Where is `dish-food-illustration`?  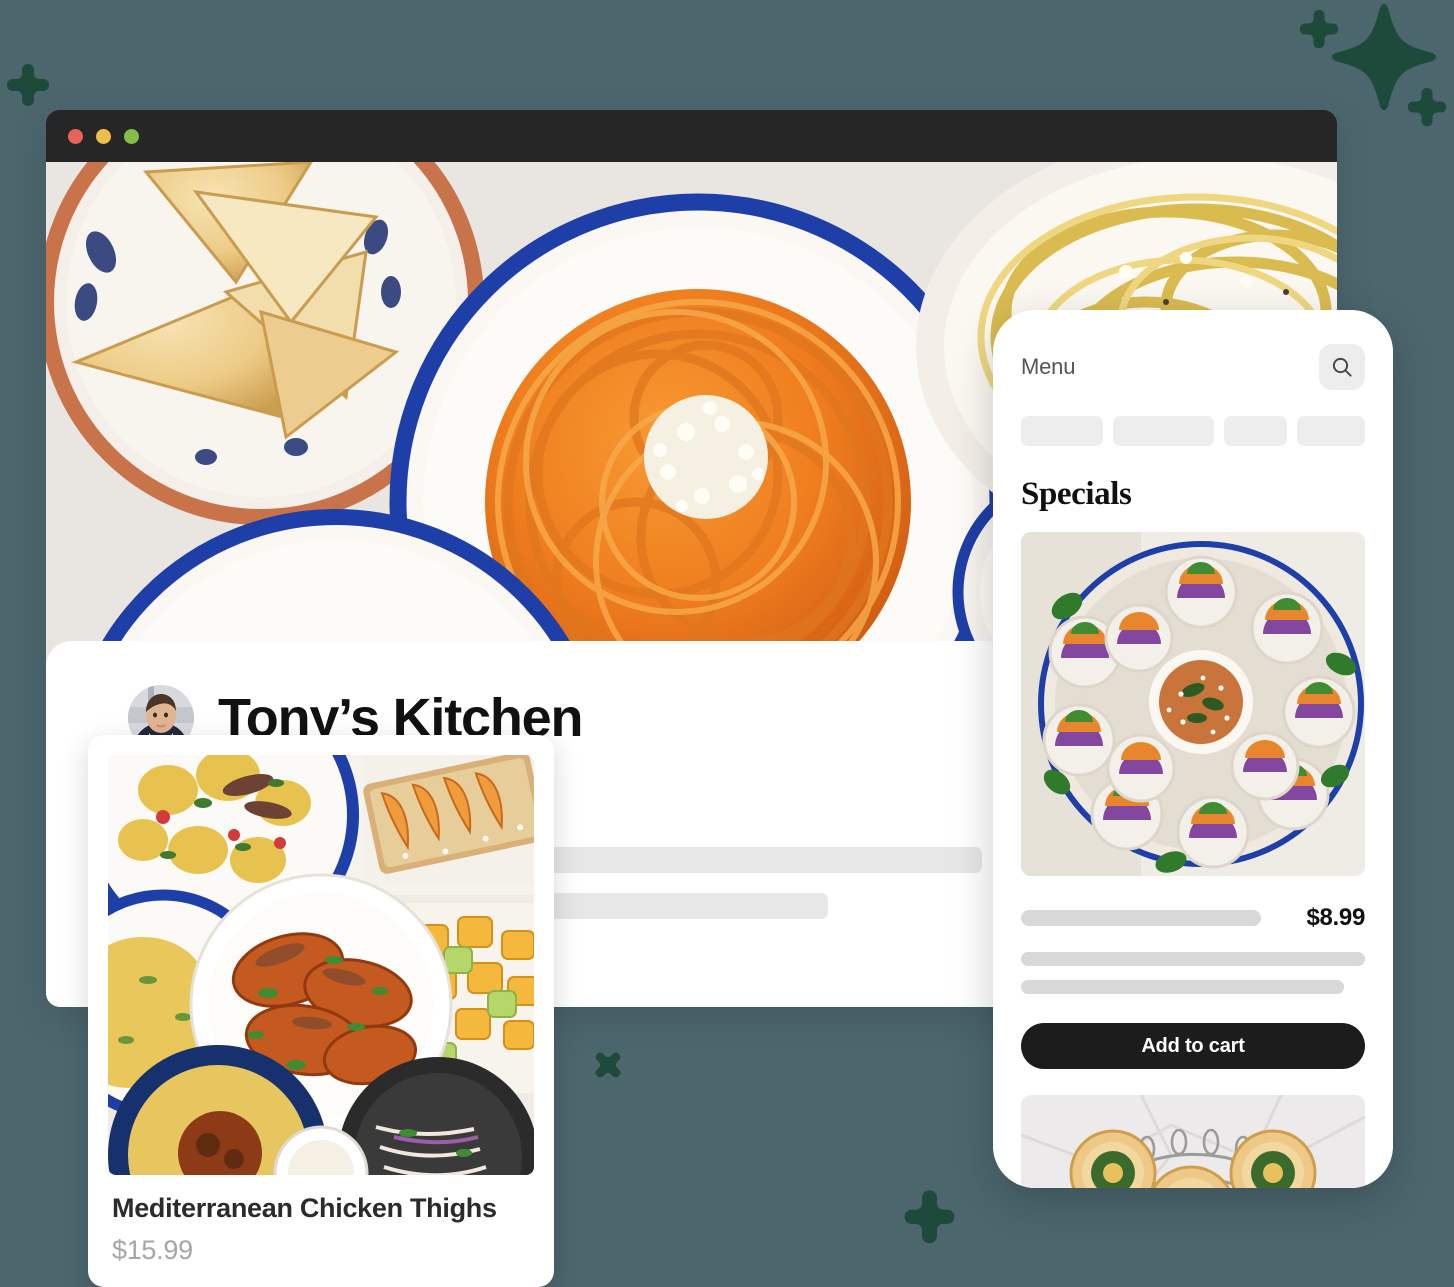
dish-food-illustration is located at coordinates (321, 965).